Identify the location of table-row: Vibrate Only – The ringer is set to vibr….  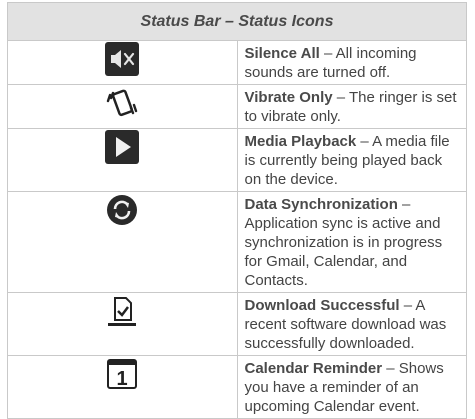
(237, 106).